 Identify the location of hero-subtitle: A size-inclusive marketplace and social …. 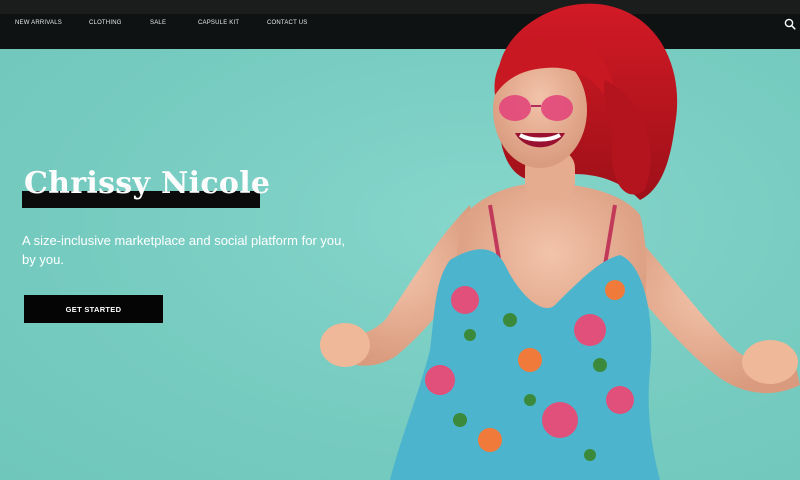
(183, 250).